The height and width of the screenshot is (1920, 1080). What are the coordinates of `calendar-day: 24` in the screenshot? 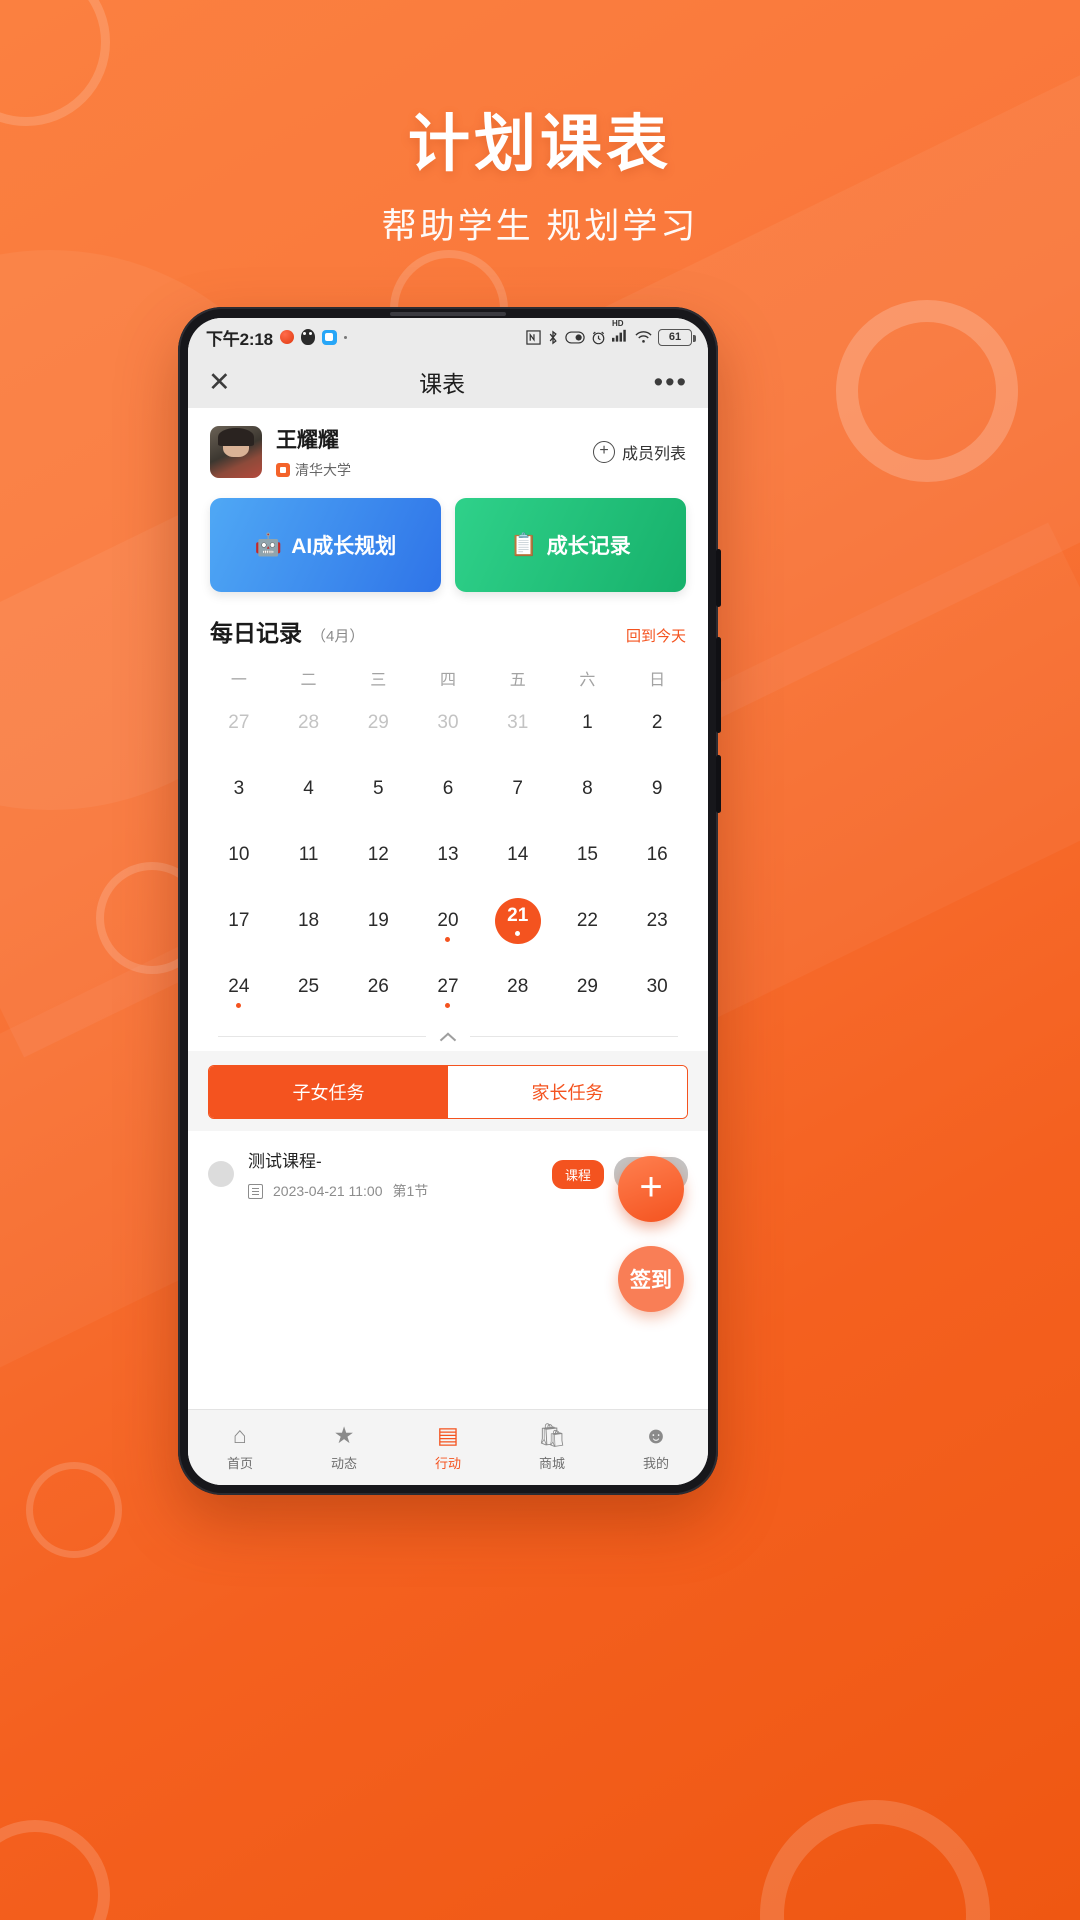 It's located at (239, 987).